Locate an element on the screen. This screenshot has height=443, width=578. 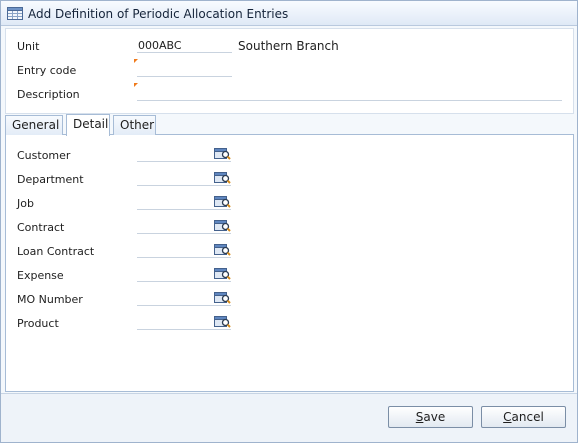
unit-field-underline is located at coordinates (184, 52).